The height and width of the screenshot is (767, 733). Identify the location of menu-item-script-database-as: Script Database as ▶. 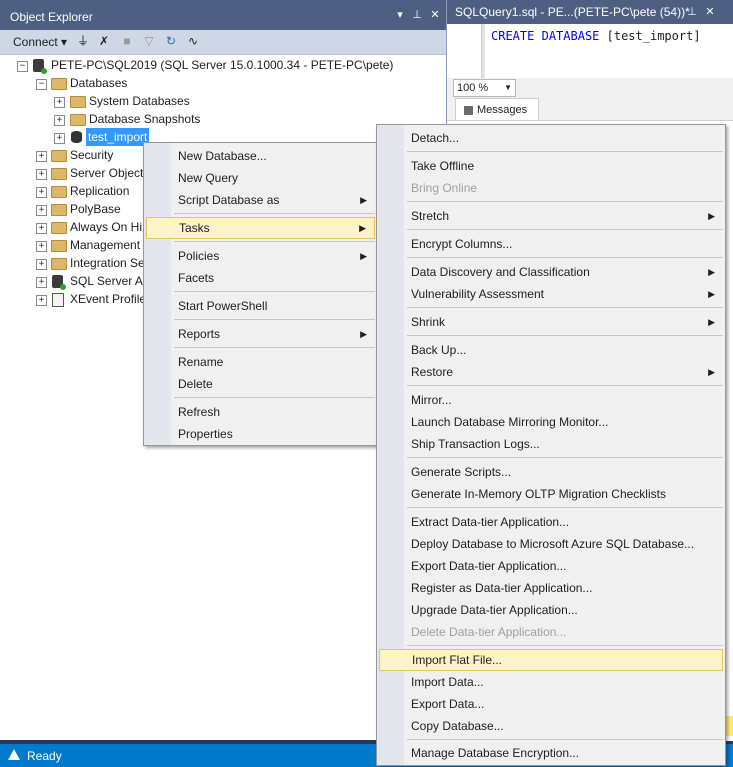
(260, 200).